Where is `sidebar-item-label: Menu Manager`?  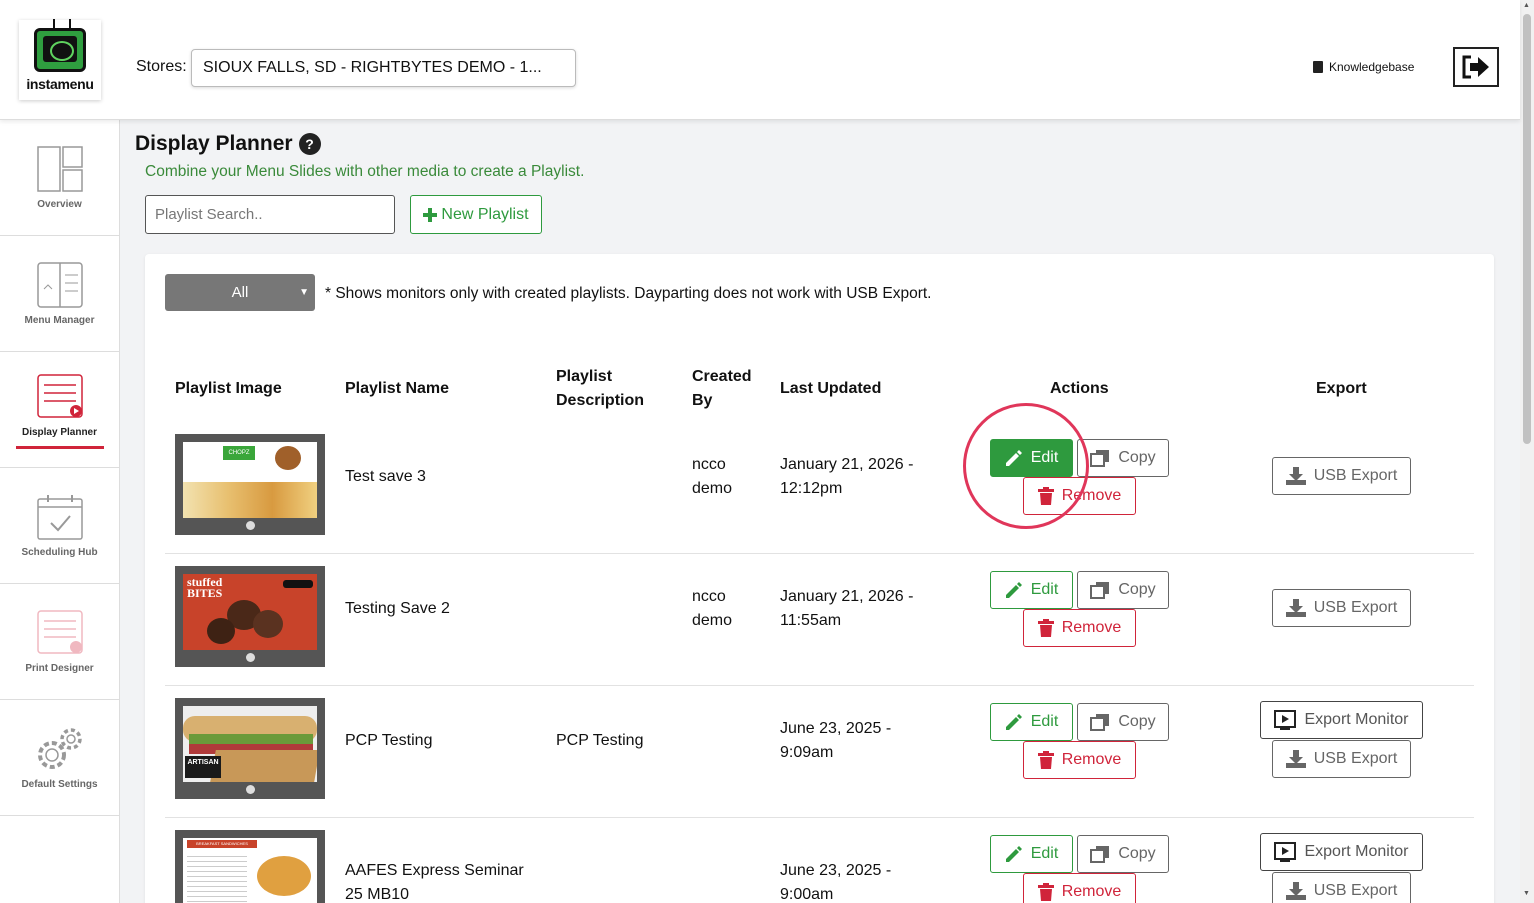 sidebar-item-label: Menu Manager is located at coordinates (59, 320).